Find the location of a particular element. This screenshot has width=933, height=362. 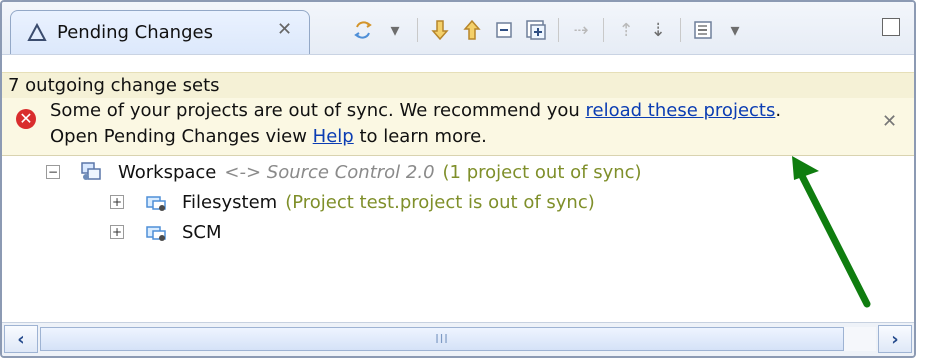

annotation-arrow is located at coordinates (831, 232).